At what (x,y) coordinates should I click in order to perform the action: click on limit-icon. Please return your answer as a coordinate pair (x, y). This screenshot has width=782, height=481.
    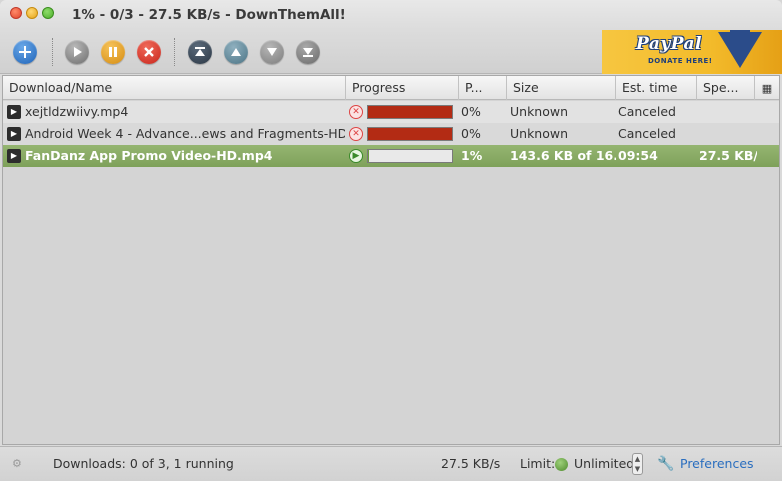
    Looking at the image, I should click on (561, 464).